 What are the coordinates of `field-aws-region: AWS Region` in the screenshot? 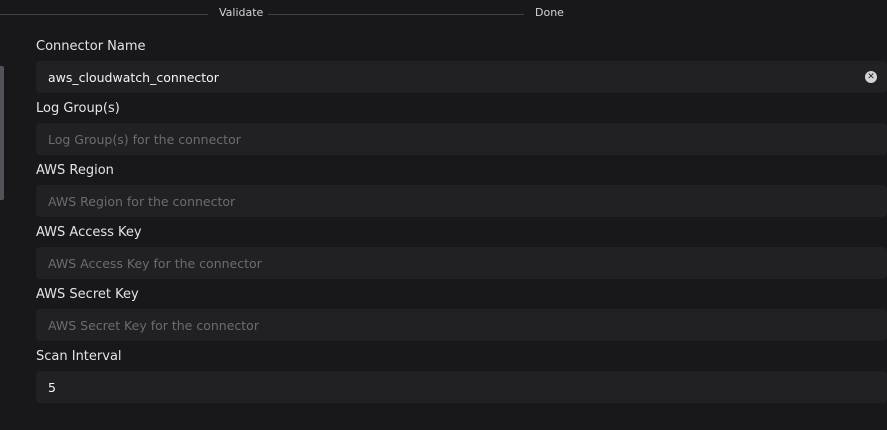 It's located at (461, 192).